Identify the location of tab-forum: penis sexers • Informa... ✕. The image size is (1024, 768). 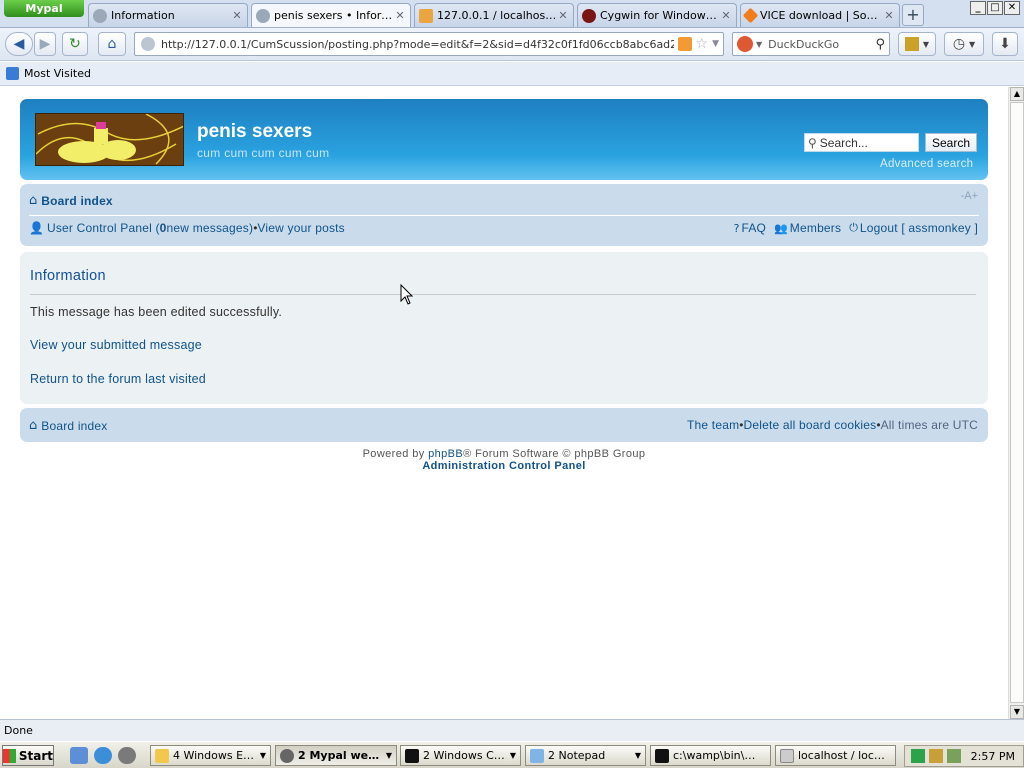
(331, 15).